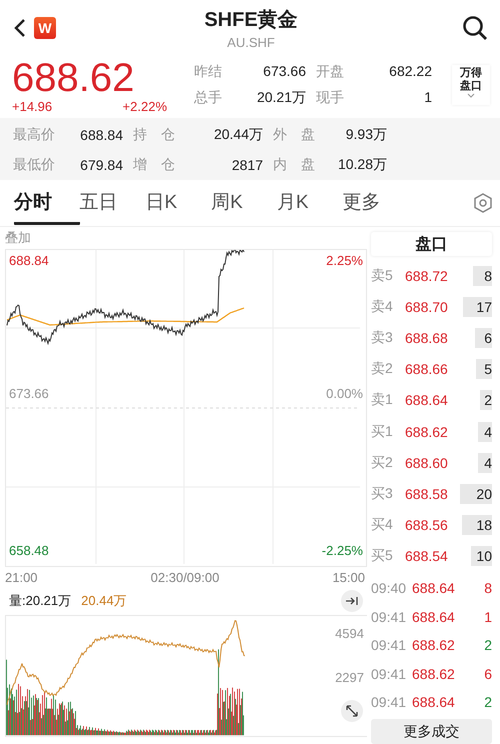 Image resolution: width=500 pixels, height=744 pixels. What do you see at coordinates (349, 677) in the screenshot?
I see `axis-label: 2297` at bounding box center [349, 677].